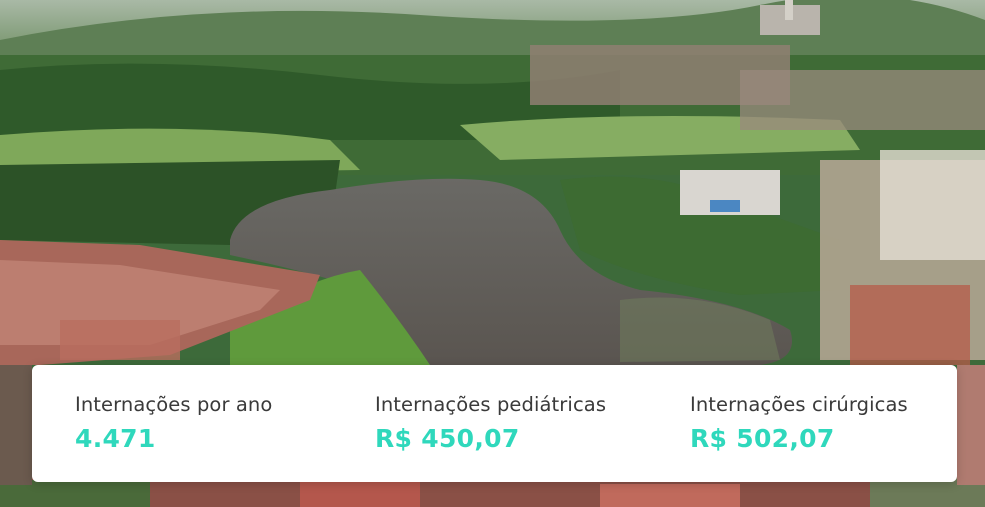 Image resolution: width=985 pixels, height=507 pixels. What do you see at coordinates (762, 438) in the screenshot?
I see `stat-value: R$ 502,07` at bounding box center [762, 438].